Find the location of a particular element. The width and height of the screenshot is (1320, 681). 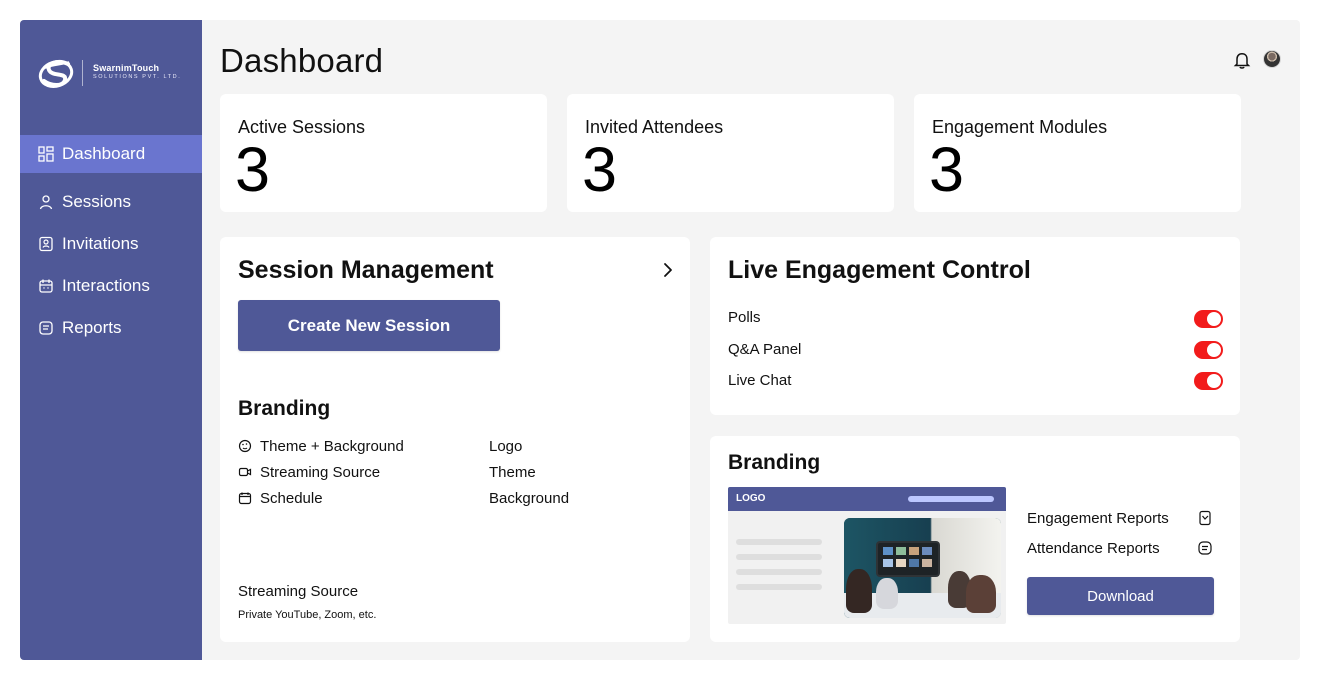

brand-name: SwarnimTouch is located at coordinates (126, 68).